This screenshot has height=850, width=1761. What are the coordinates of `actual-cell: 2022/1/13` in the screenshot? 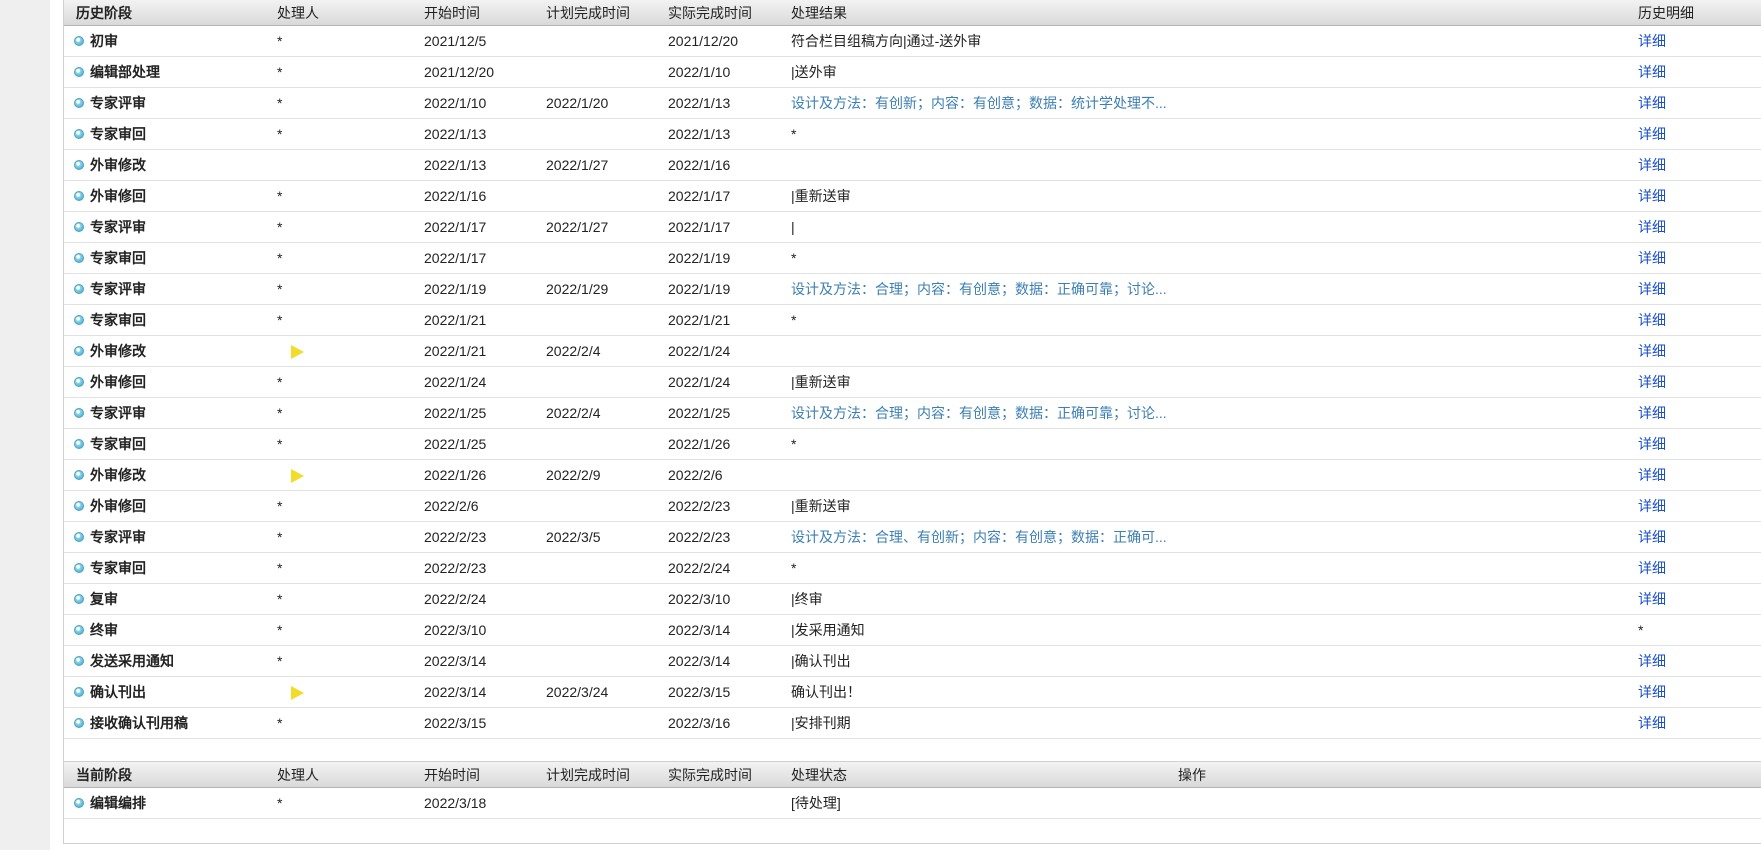 It's located at (729, 134).